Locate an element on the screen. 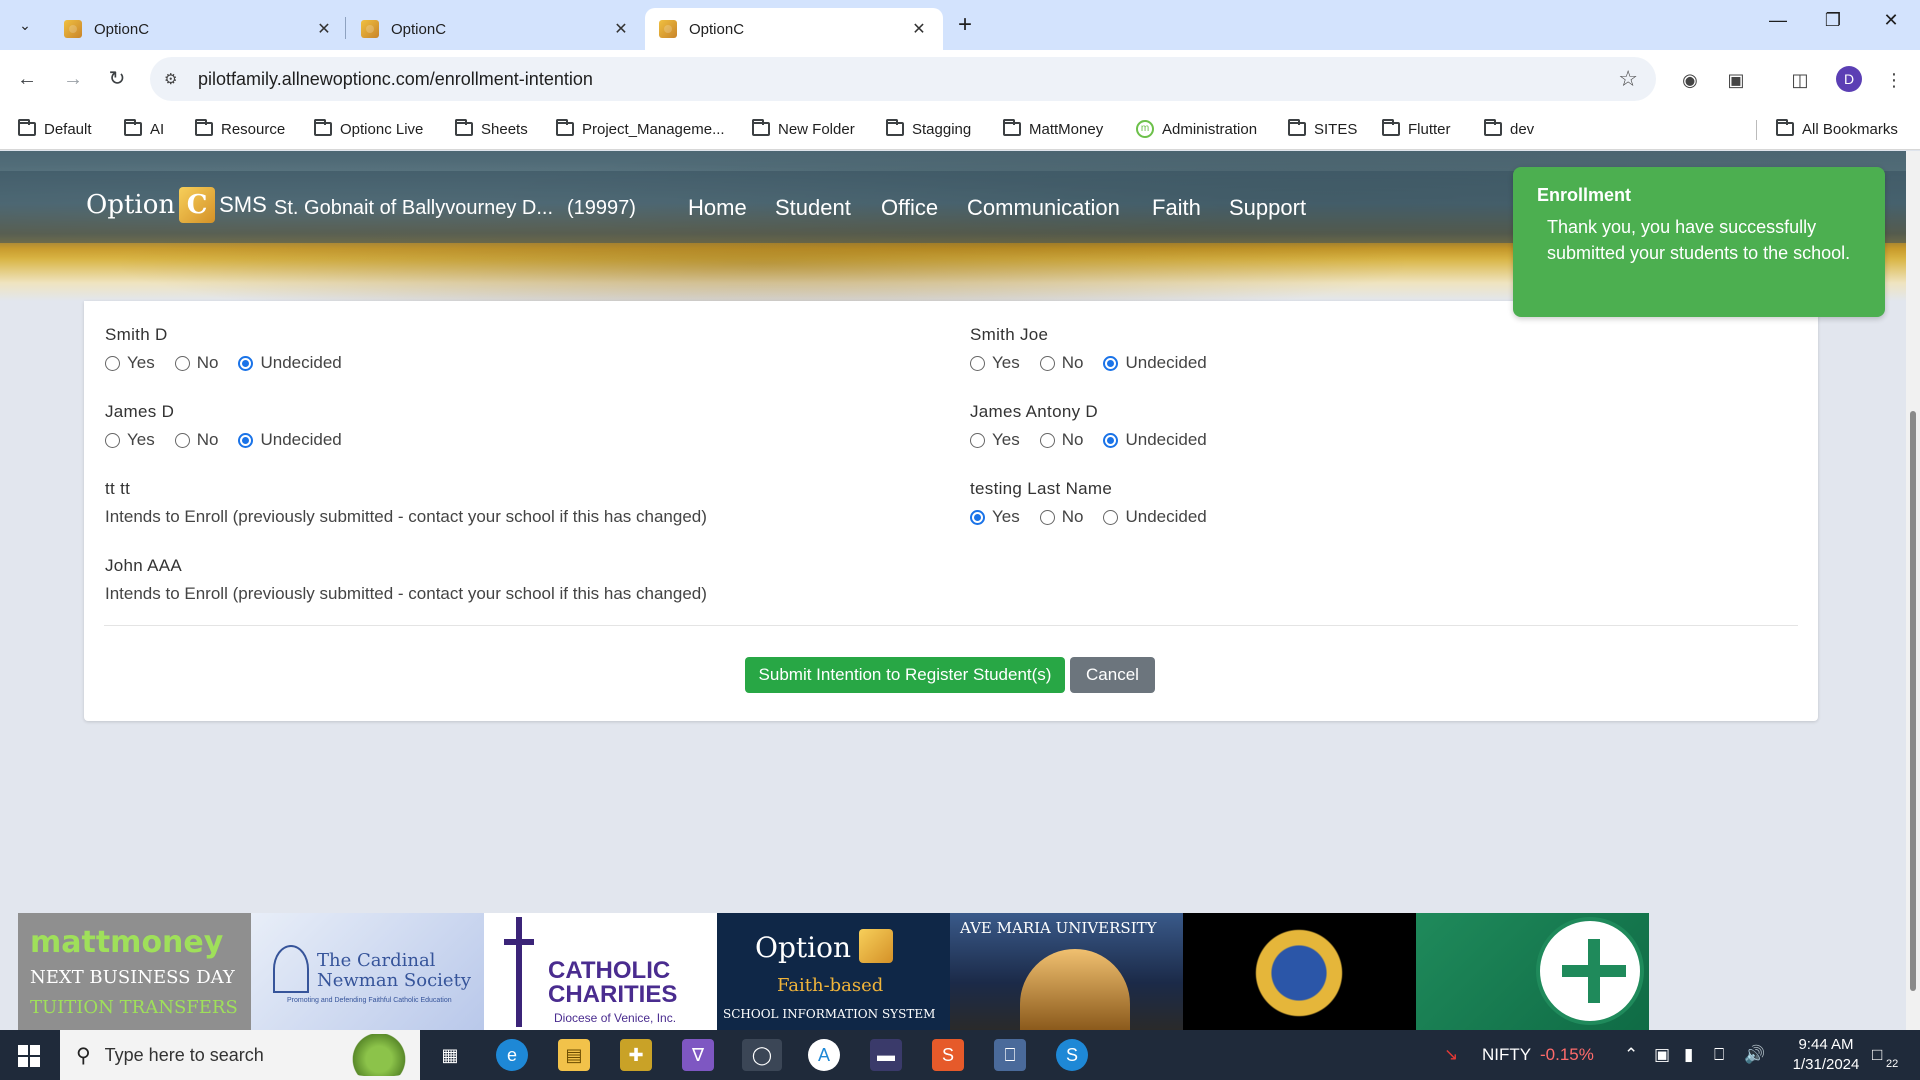 This screenshot has width=1920, height=1080. windows-start-icon is located at coordinates (29, 1056).